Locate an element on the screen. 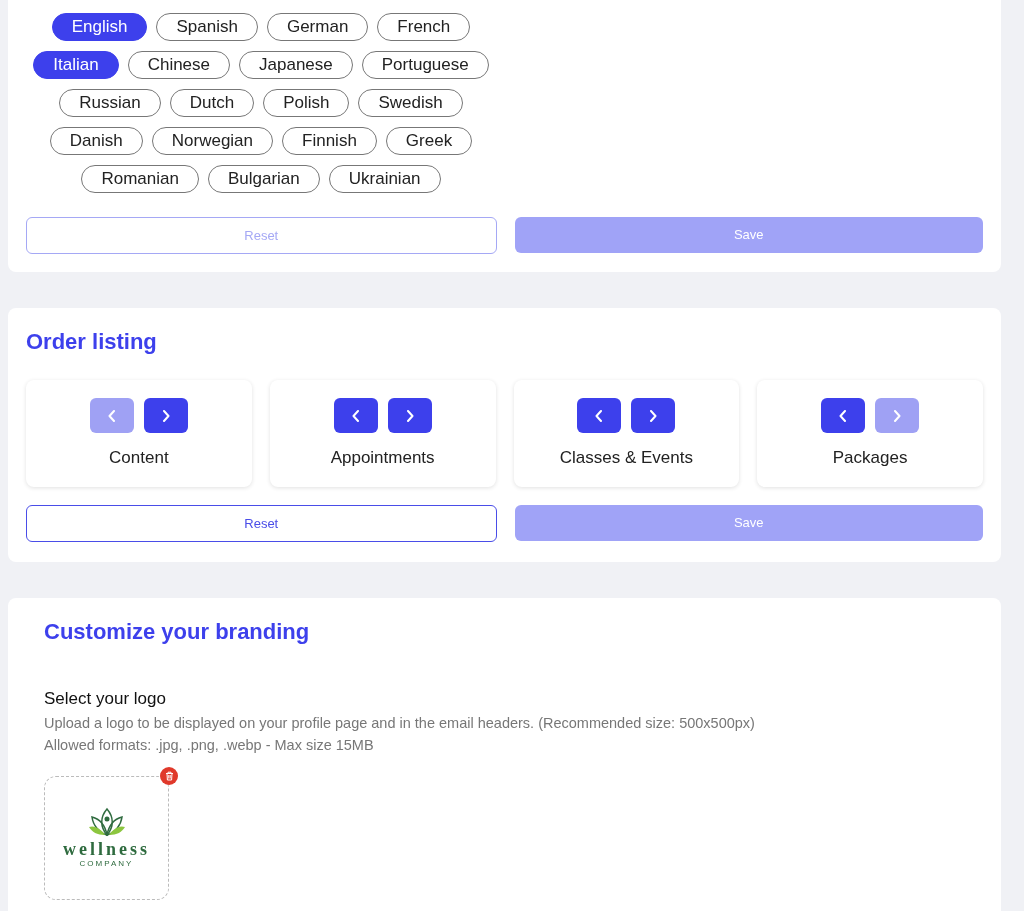 Image resolution: width=1024 pixels, height=911 pixels. language-chip: German is located at coordinates (317, 27).